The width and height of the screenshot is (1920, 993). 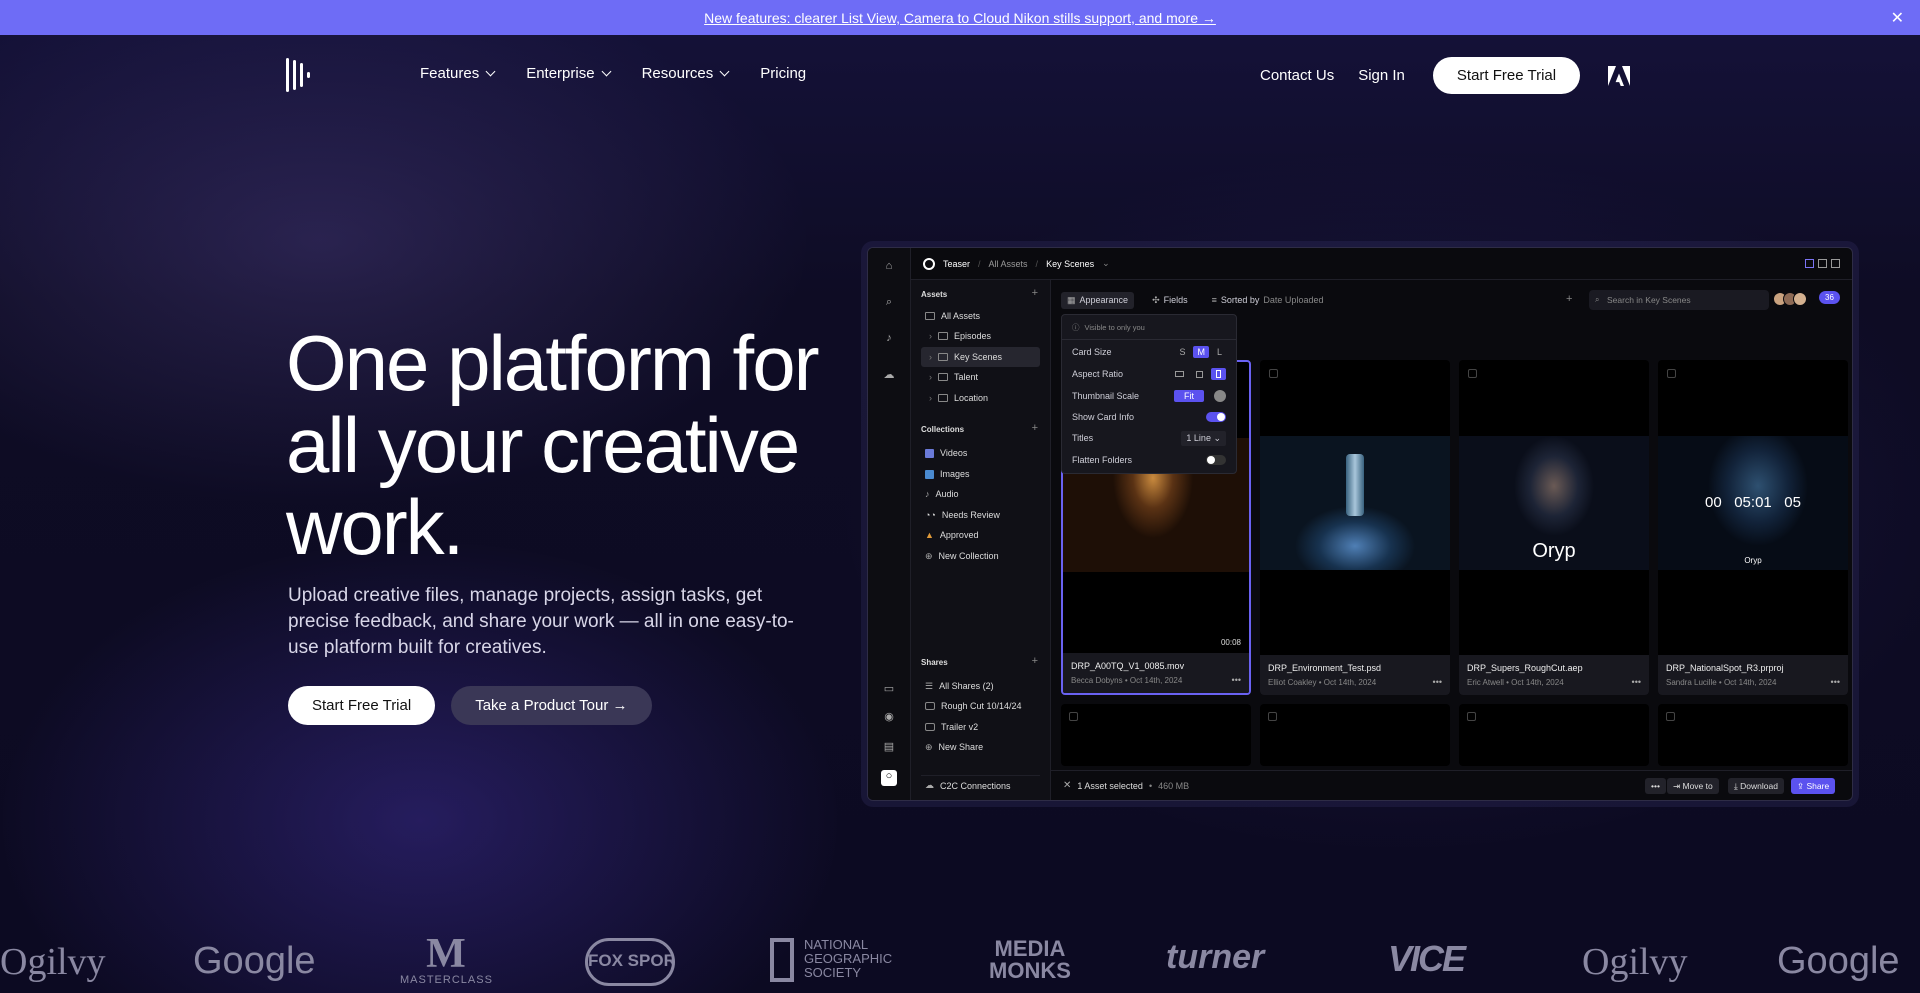 I want to click on adobe-icon, so click(x=1619, y=75).